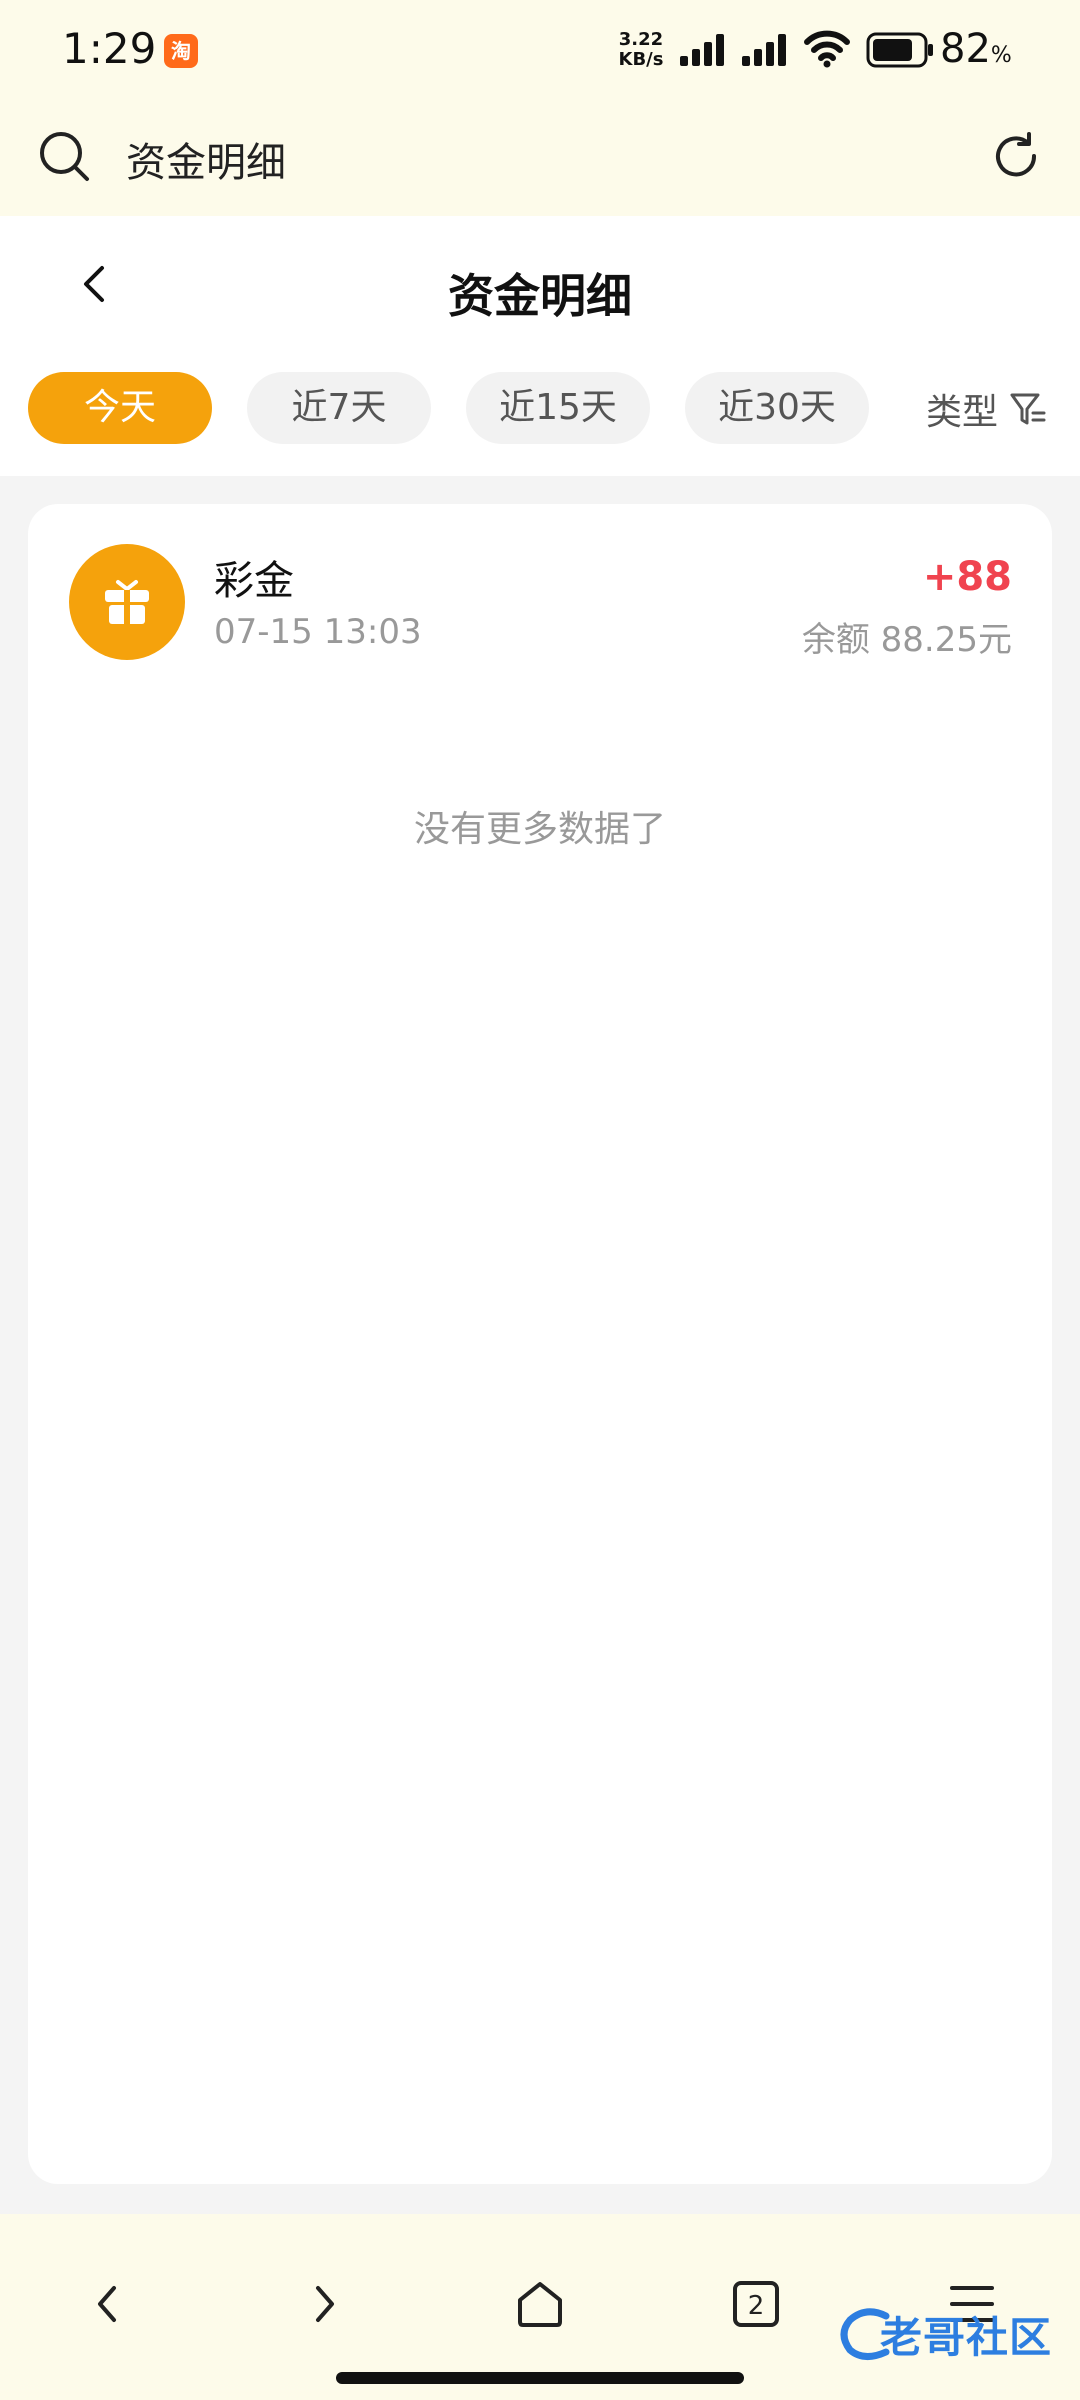 Image resolution: width=1080 pixels, height=2400 pixels. What do you see at coordinates (181, 51) in the screenshot?
I see `taobao-notification-icon: 淘` at bounding box center [181, 51].